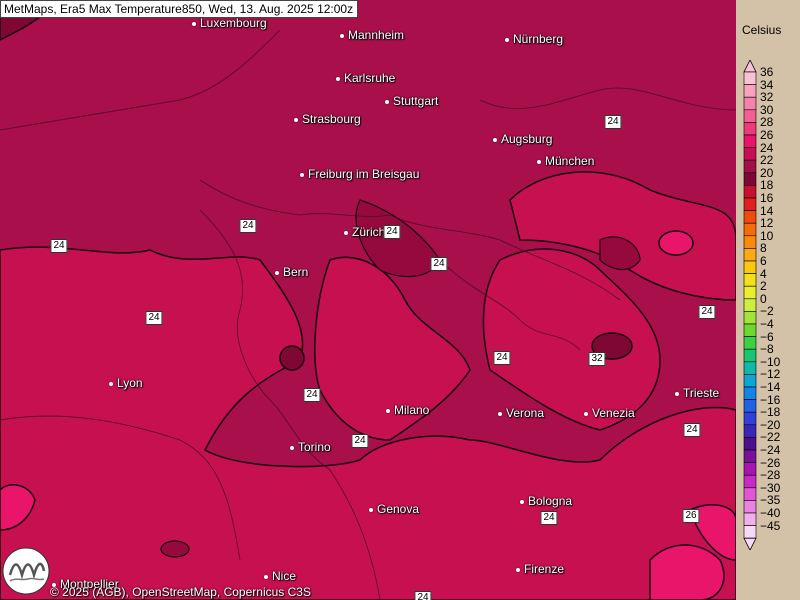 The height and width of the screenshot is (600, 800). Describe the element at coordinates (750, 543) in the screenshot. I see `legend-arrow-bottom` at that location.